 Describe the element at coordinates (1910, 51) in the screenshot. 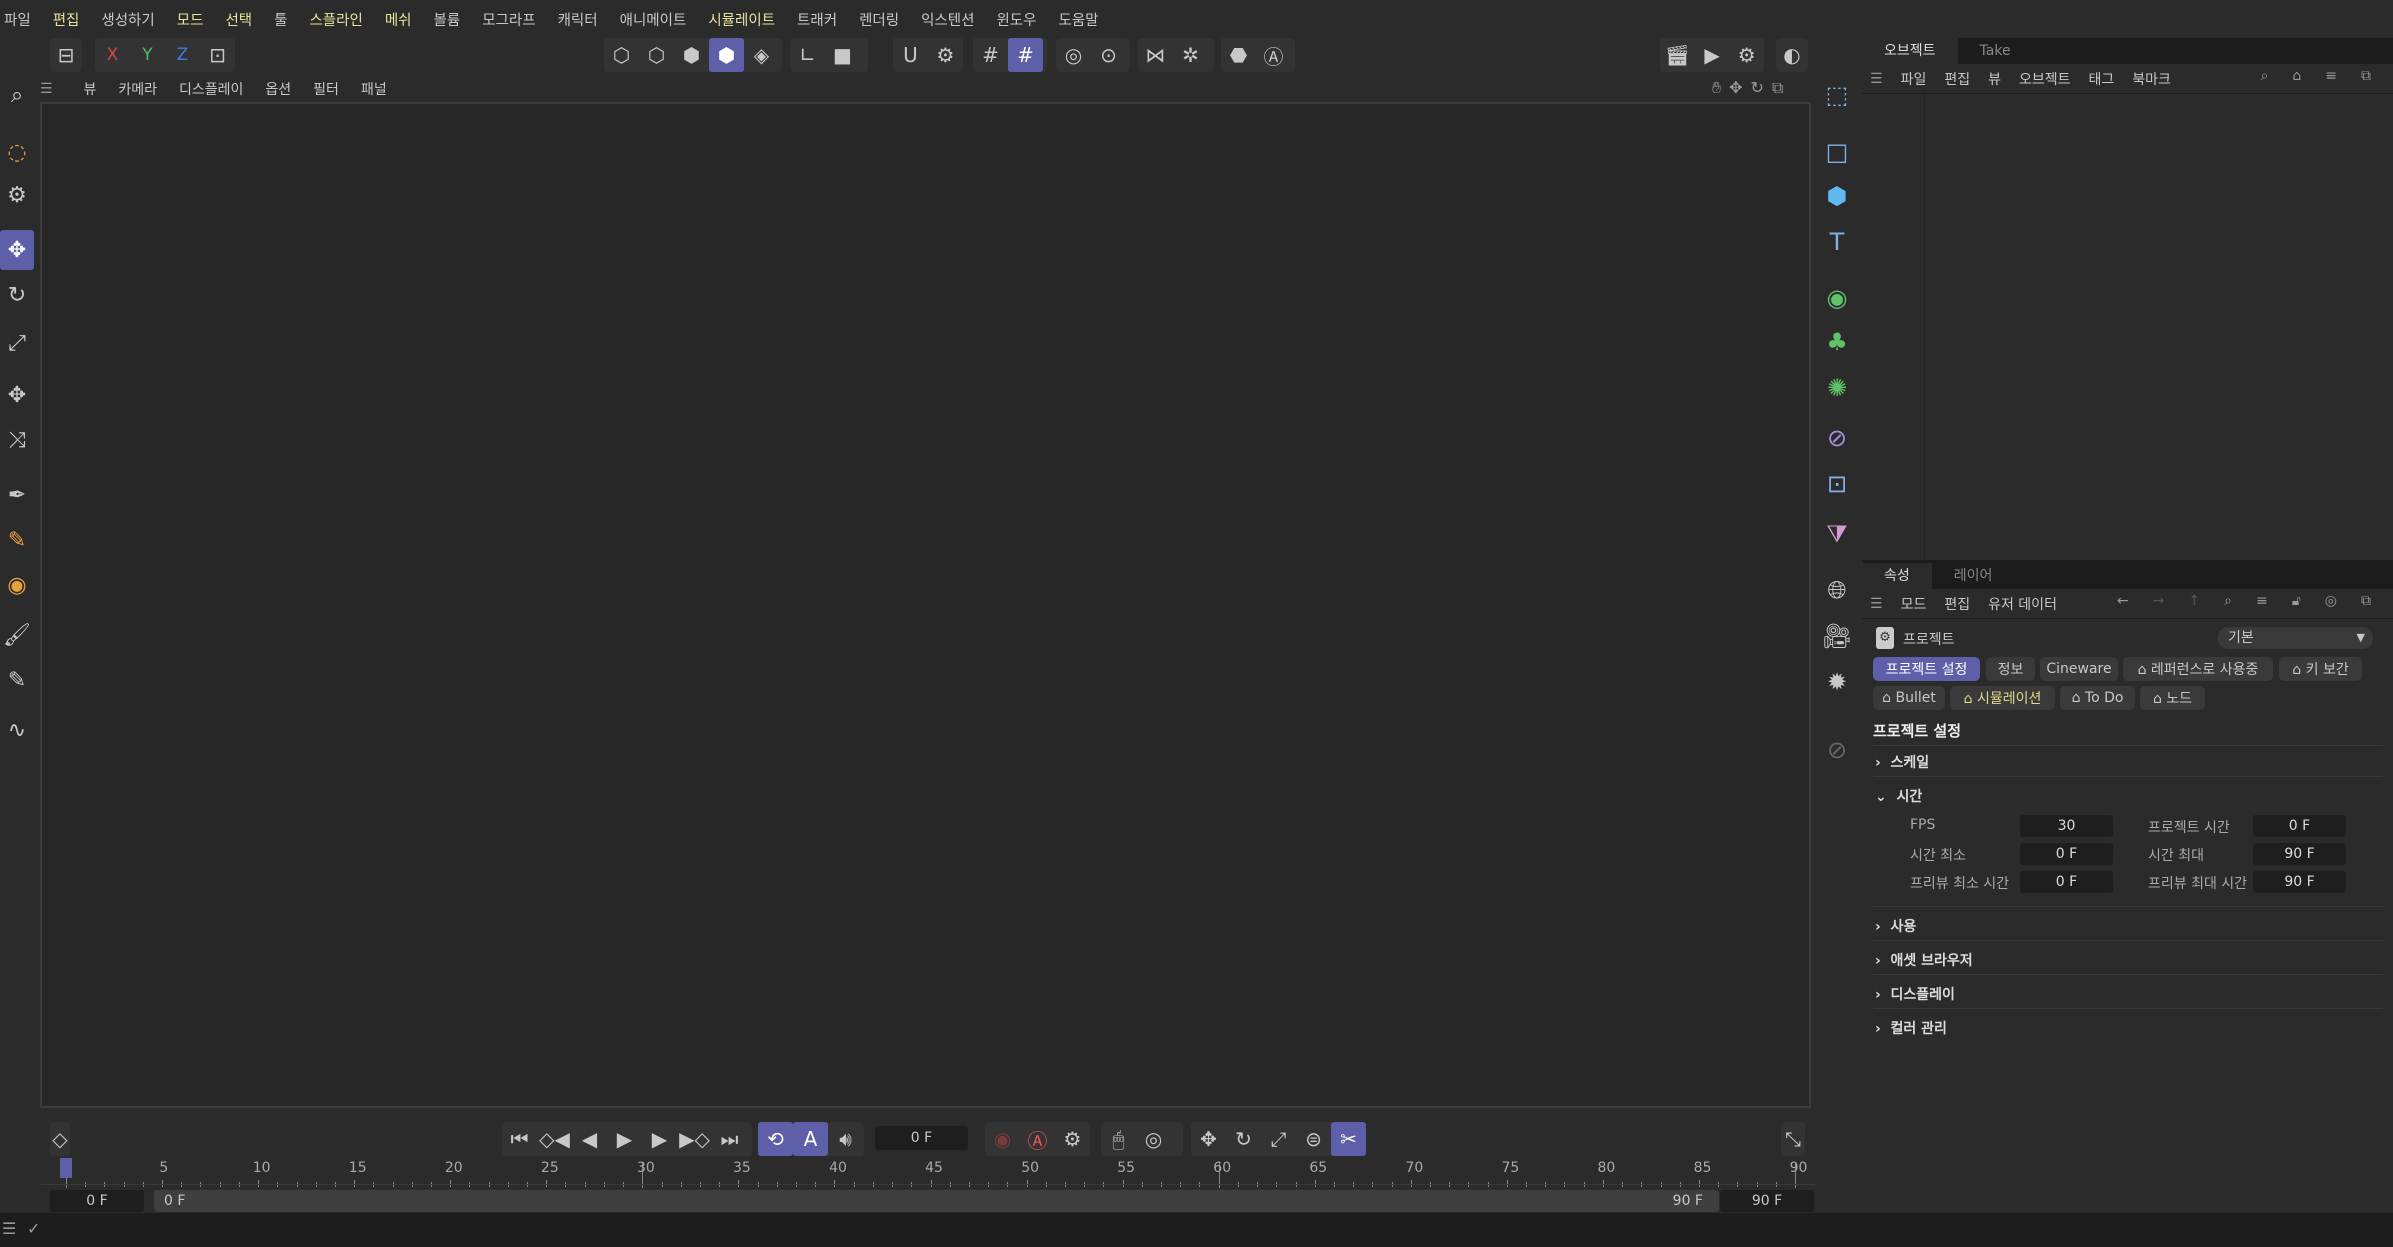

I see `panel-tab: 오브젝트` at that location.